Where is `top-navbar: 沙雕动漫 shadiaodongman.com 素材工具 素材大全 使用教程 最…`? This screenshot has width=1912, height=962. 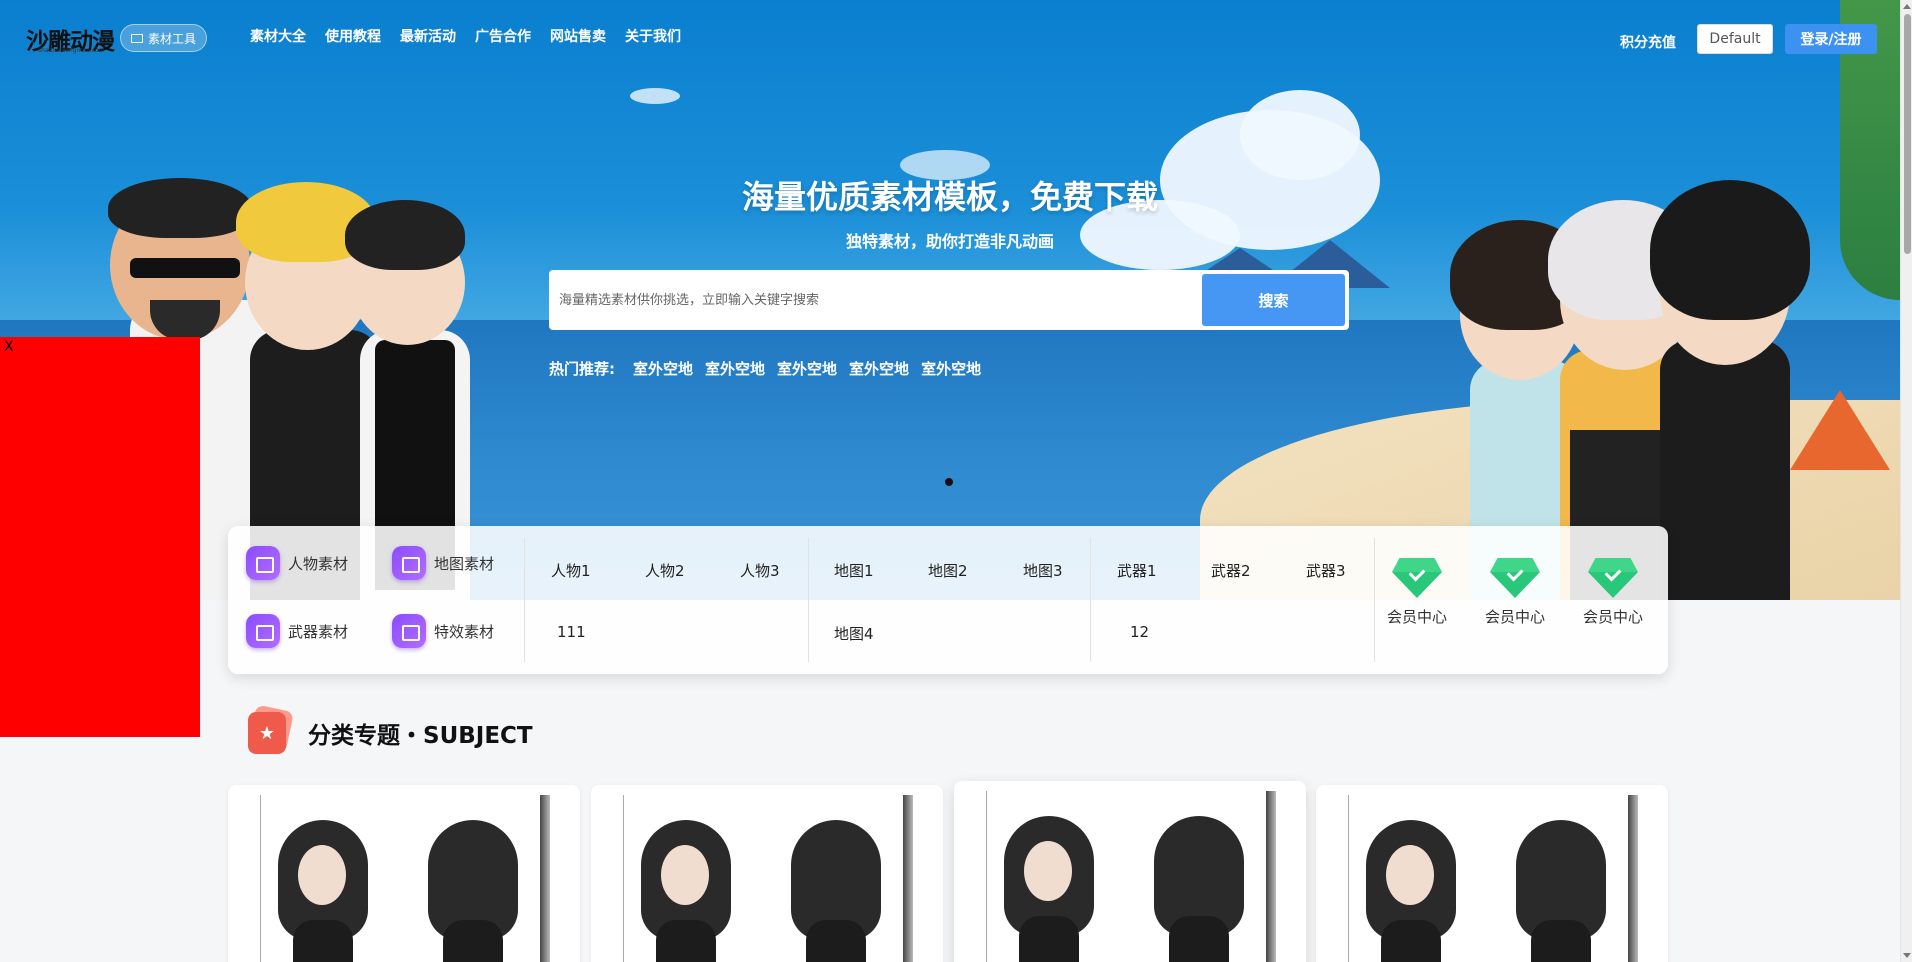 top-navbar: 沙雕动漫 shadiaodongman.com 素材工具 素材大全 使用教程 最… is located at coordinates (950, 40).